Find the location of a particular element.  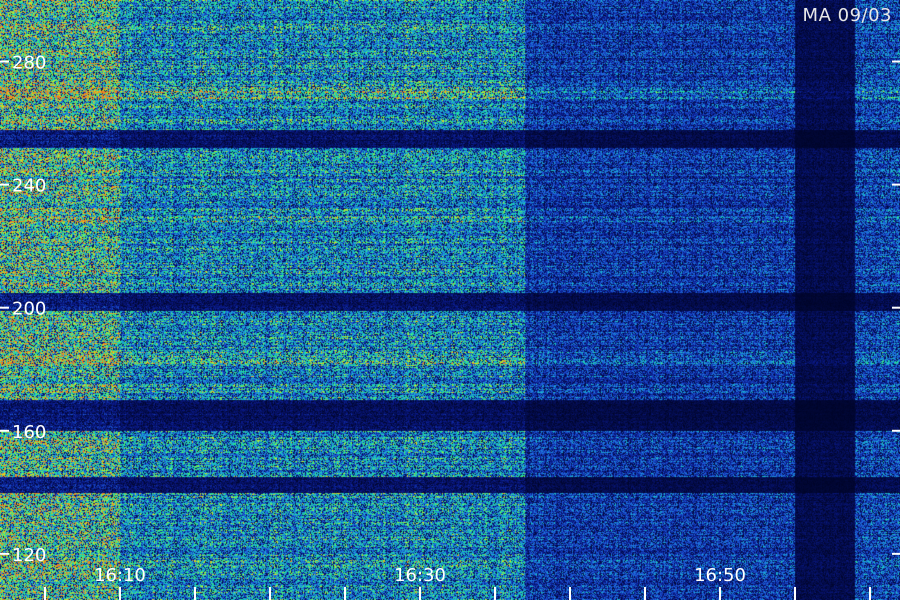

y-tick-label: 240 is located at coordinates (29, 186).